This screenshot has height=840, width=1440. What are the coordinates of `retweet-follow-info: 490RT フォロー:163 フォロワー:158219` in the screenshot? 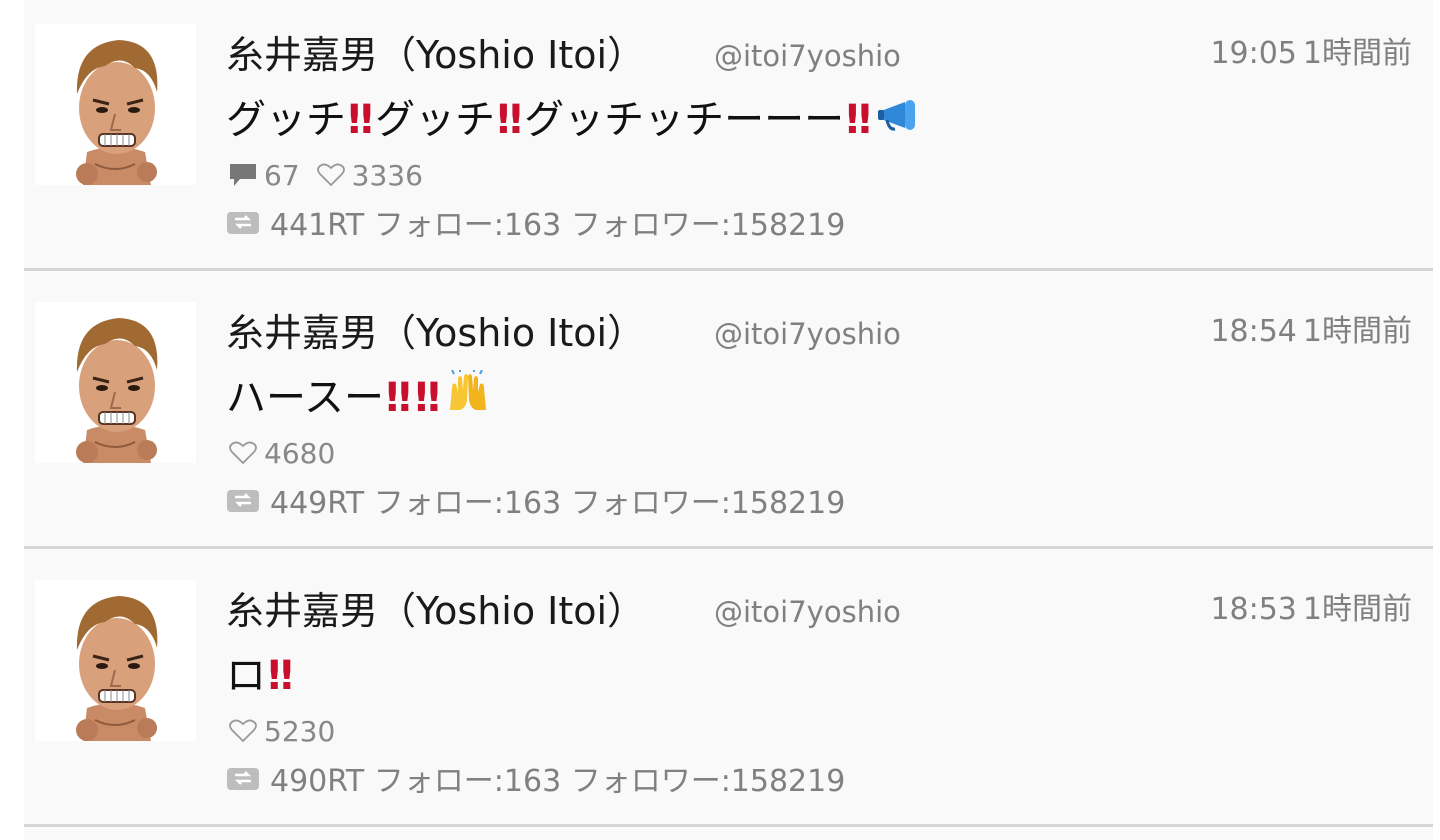 It's located at (558, 781).